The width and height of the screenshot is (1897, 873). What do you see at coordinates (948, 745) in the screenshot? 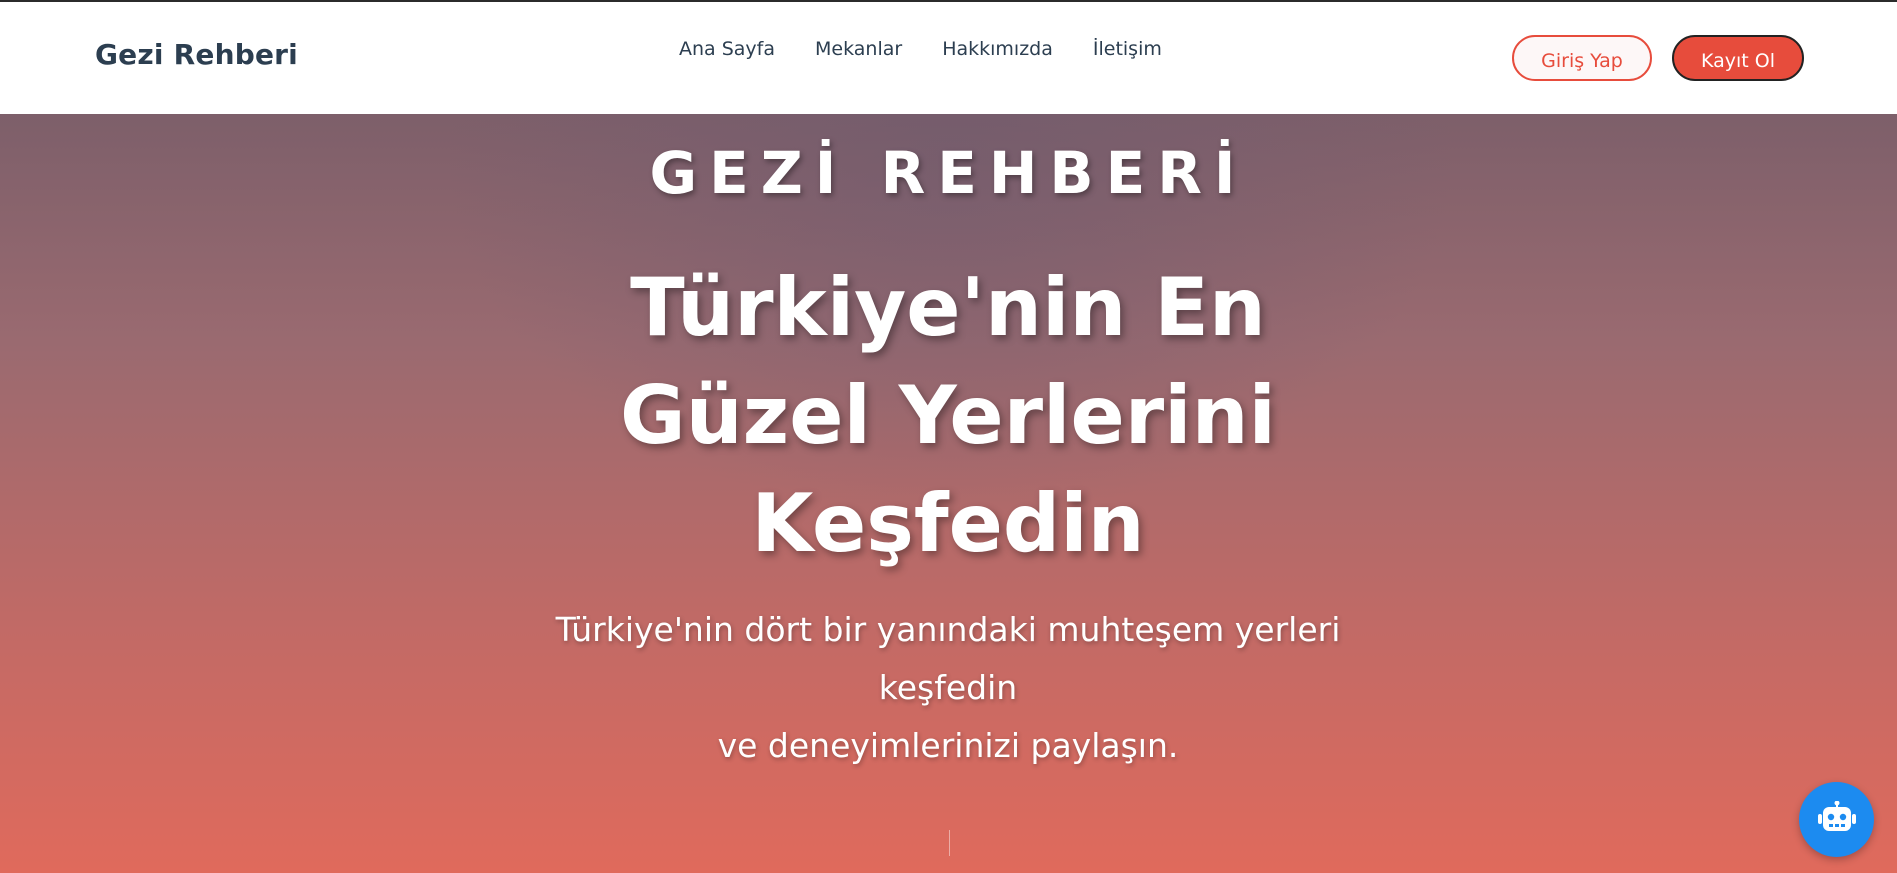
I see `hero-subtitle-line: ve deneyimlerinizi paylaşın.` at bounding box center [948, 745].